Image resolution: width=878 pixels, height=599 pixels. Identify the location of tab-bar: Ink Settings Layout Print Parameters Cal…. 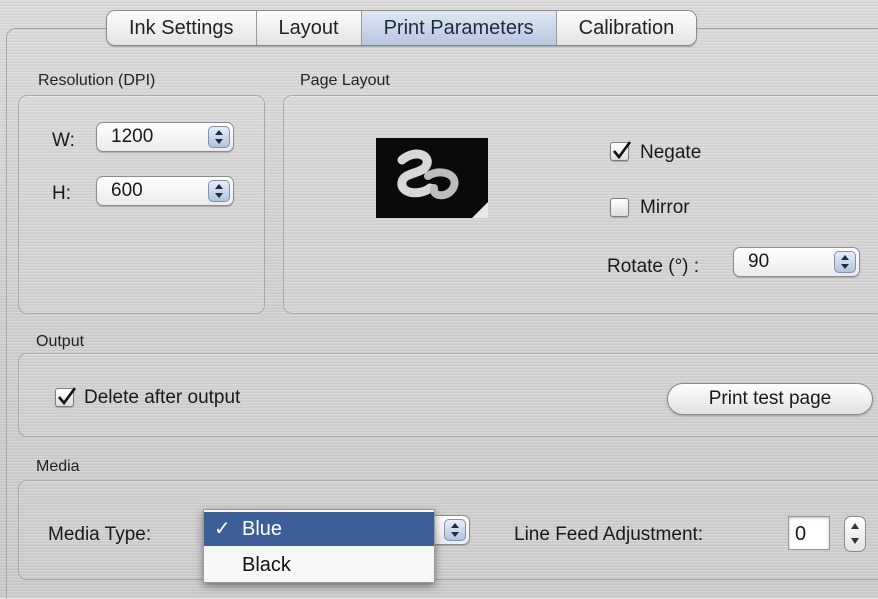
(402, 28).